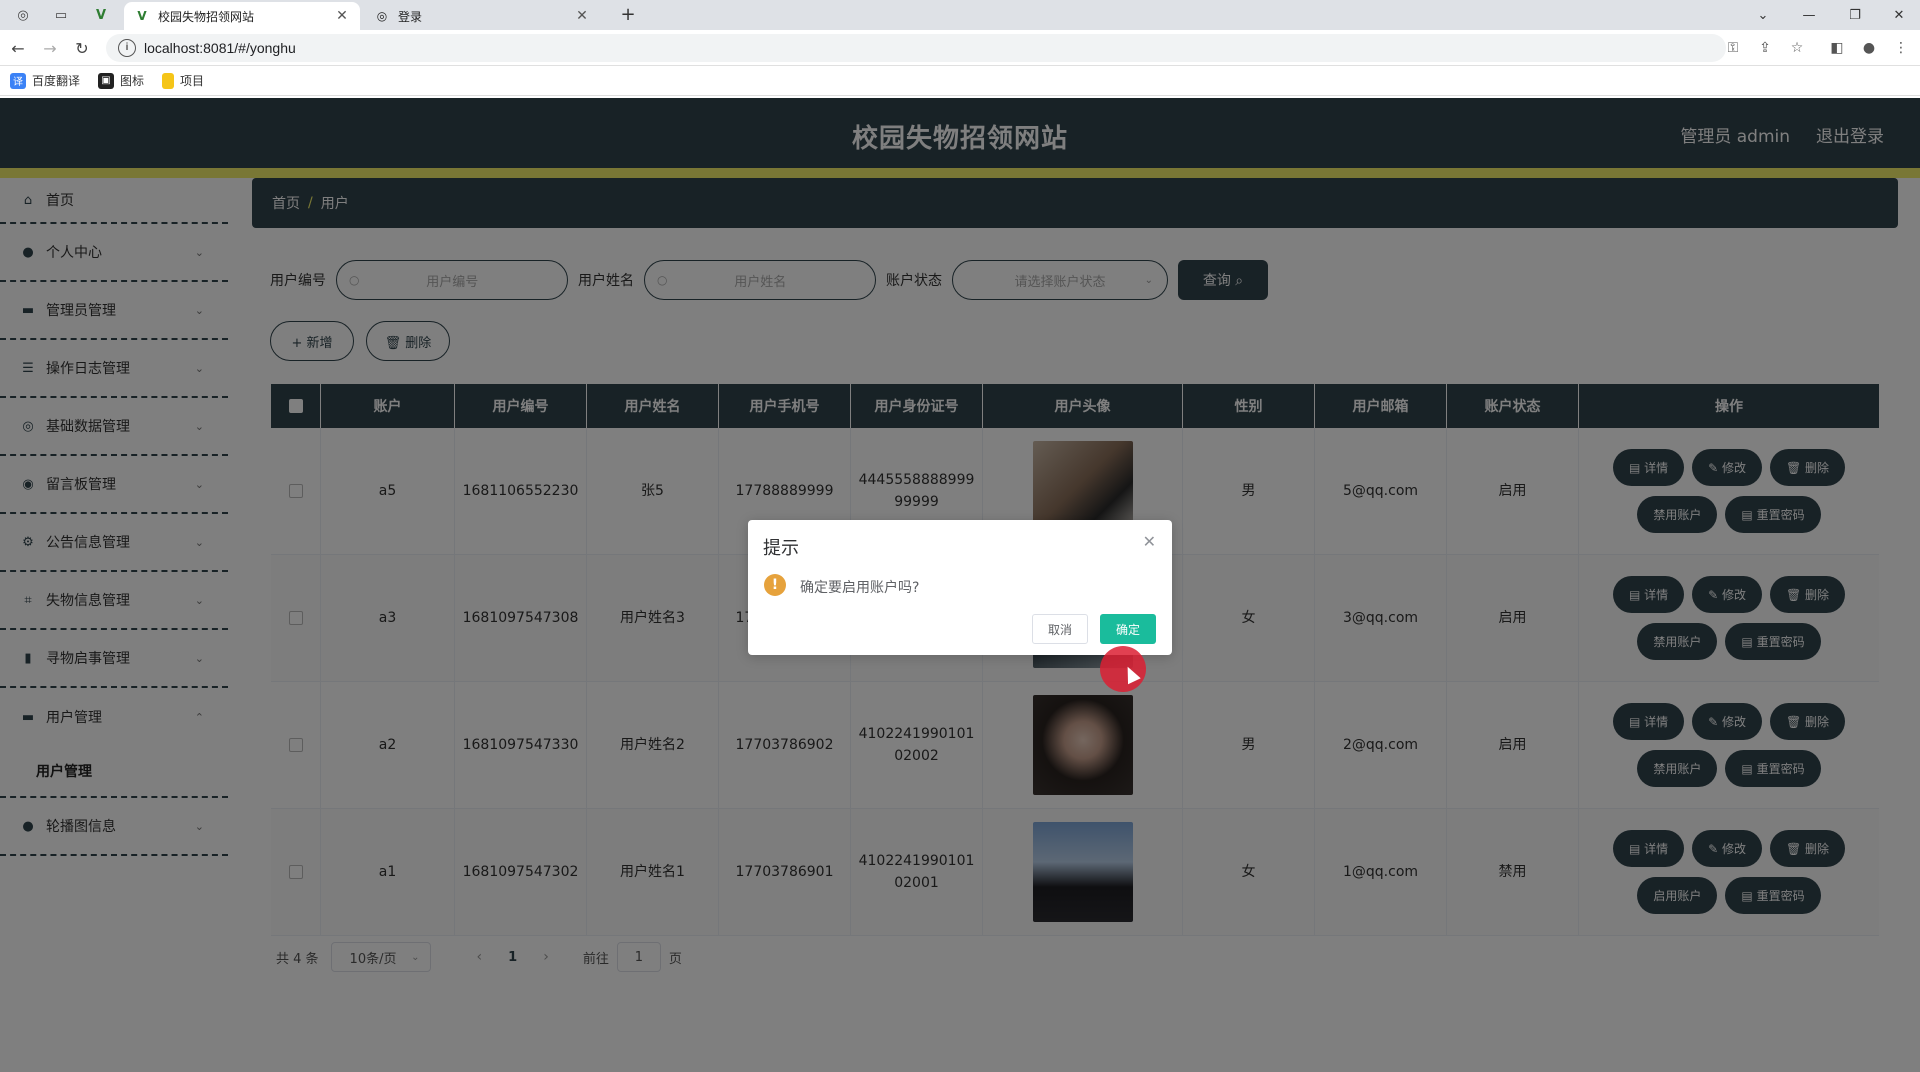 The width and height of the screenshot is (1920, 1072). I want to click on forward-icon: →, so click(50, 48).